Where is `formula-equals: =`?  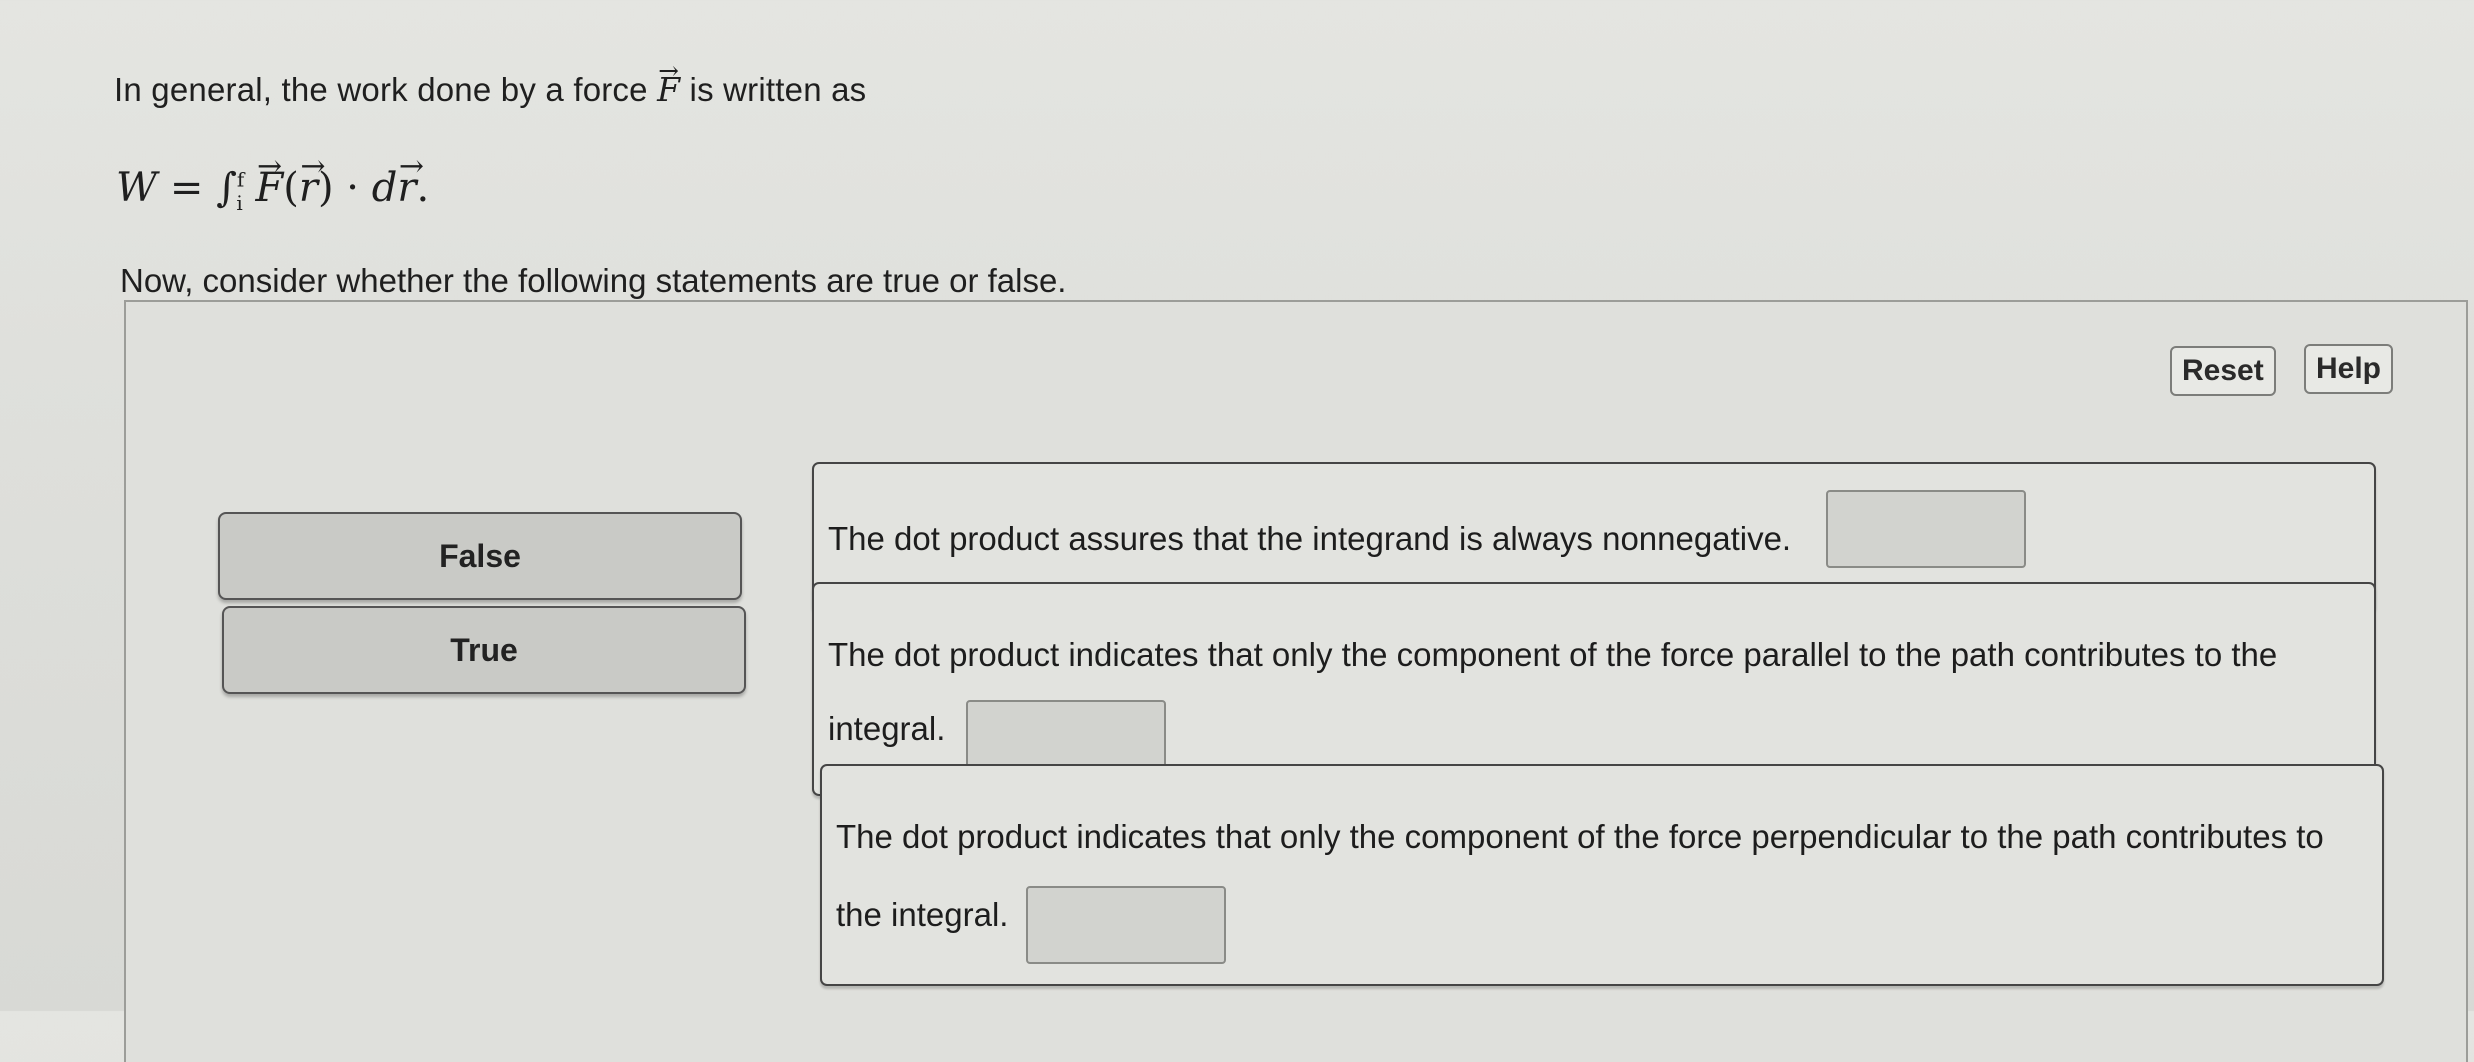
formula-equals: = is located at coordinates (186, 188).